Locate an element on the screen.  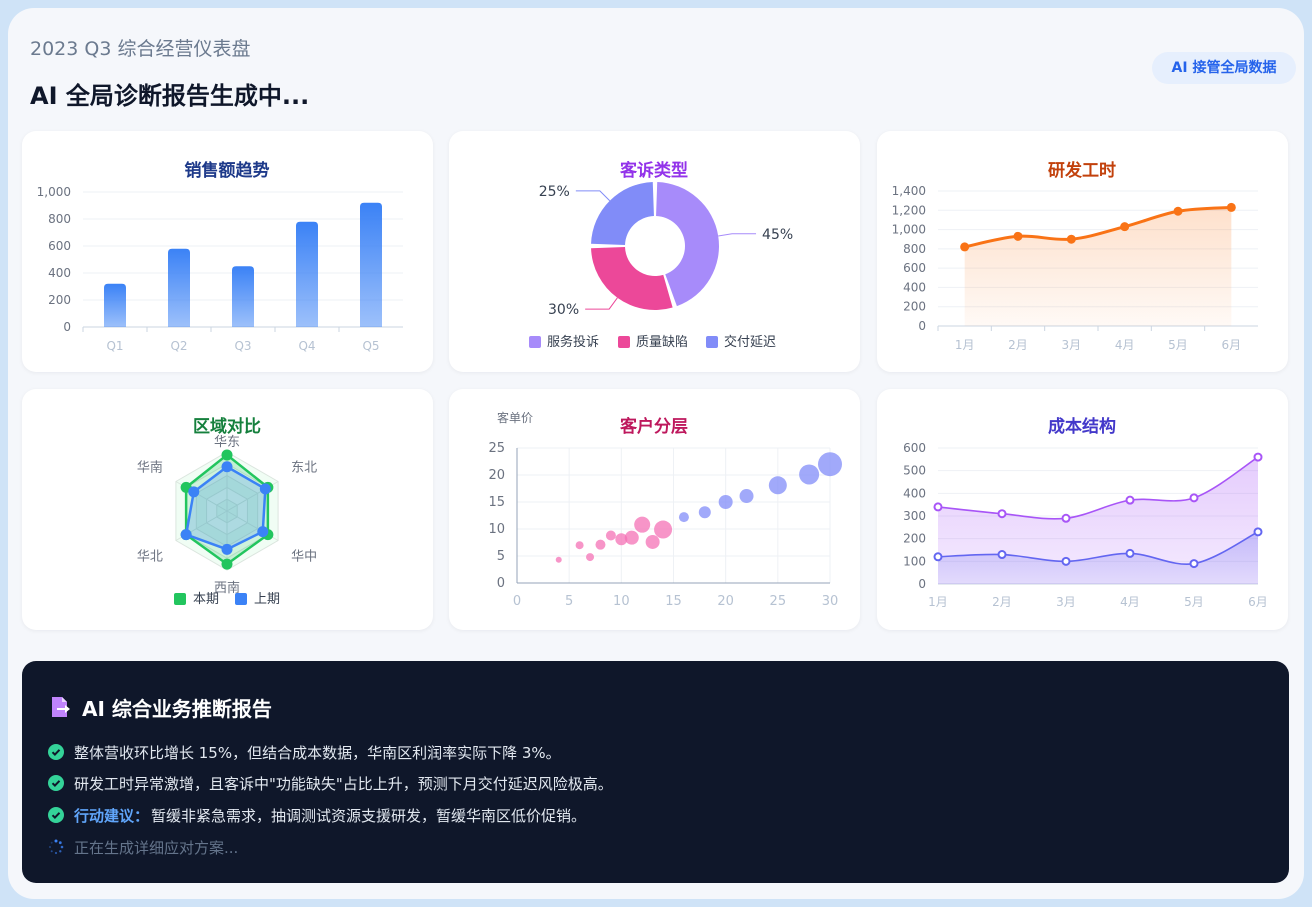
pie-slice is located at coordinates (632, 278).